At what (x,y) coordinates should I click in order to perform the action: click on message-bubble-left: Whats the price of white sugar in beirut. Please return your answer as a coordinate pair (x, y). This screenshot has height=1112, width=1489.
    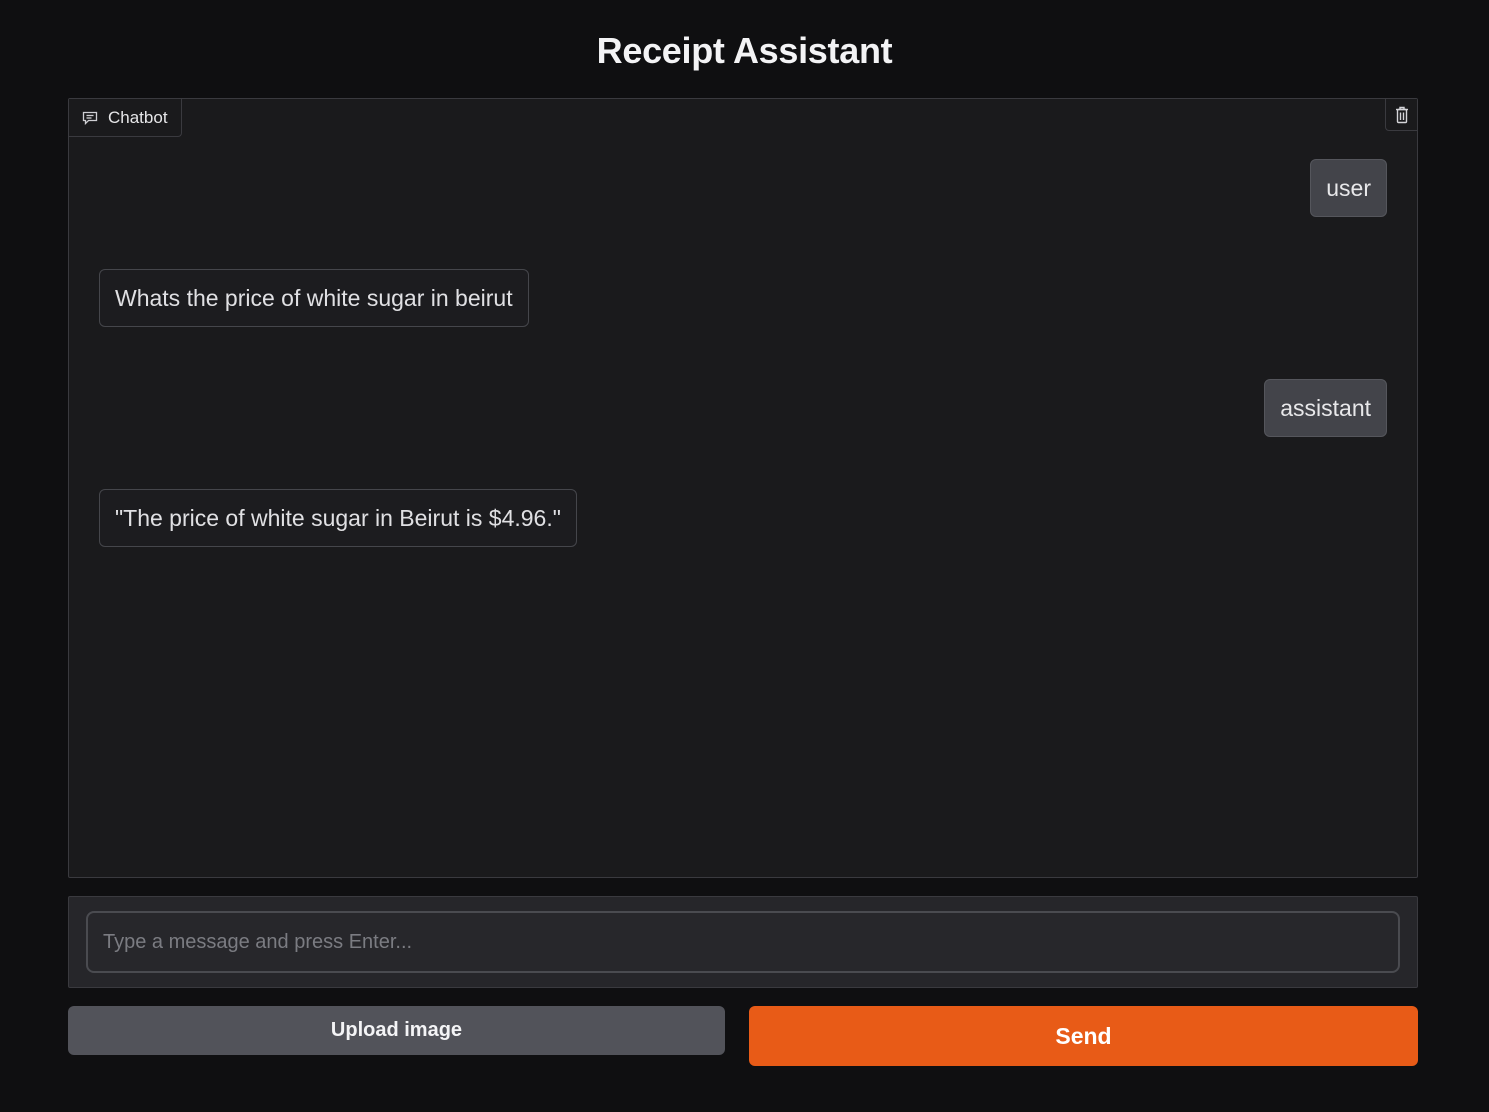
    Looking at the image, I should click on (314, 298).